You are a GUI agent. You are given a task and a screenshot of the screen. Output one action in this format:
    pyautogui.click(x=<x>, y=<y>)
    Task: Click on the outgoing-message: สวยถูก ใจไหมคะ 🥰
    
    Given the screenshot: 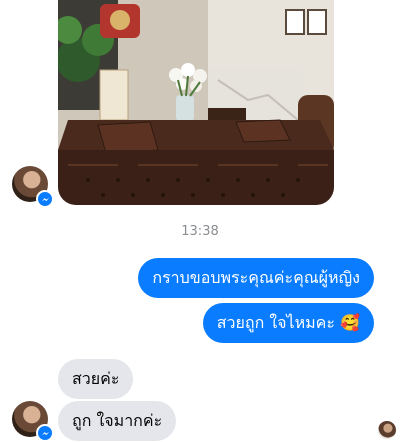 What is the action you would take?
    pyautogui.click(x=288, y=323)
    